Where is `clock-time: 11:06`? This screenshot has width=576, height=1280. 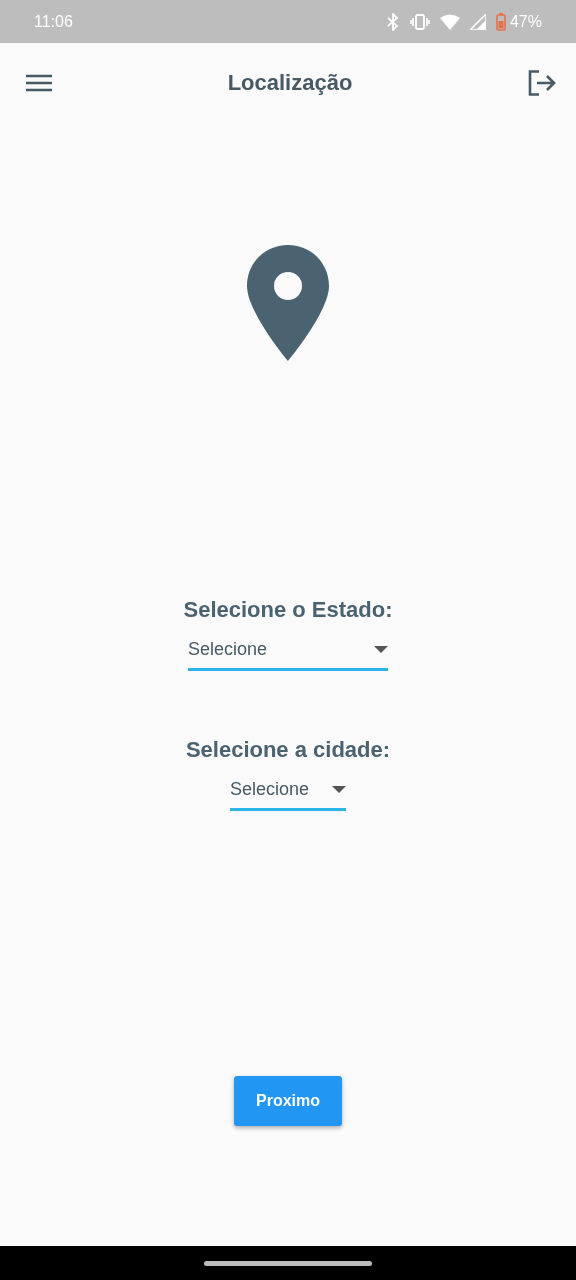
clock-time: 11:06 is located at coordinates (53, 21).